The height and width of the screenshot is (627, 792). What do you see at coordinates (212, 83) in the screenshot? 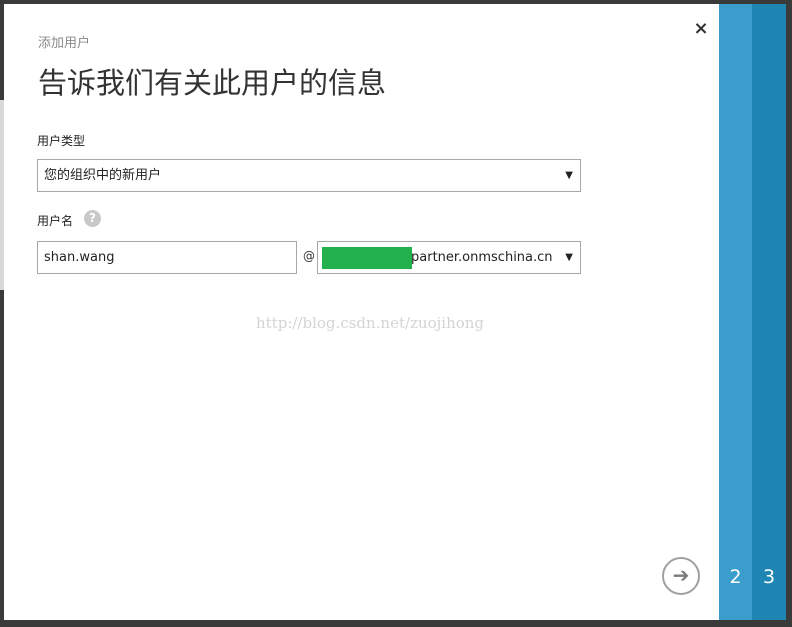
I see `page-title: 告诉我们有关此用户的信息` at bounding box center [212, 83].